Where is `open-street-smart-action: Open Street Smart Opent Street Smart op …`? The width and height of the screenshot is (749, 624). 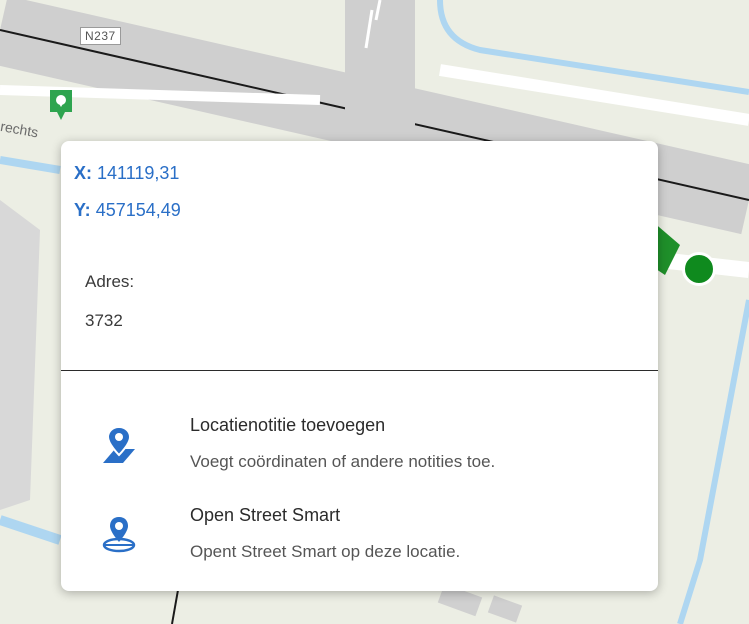
open-street-smart-action: Open Street Smart Opent Street Smart op … is located at coordinates (359, 534).